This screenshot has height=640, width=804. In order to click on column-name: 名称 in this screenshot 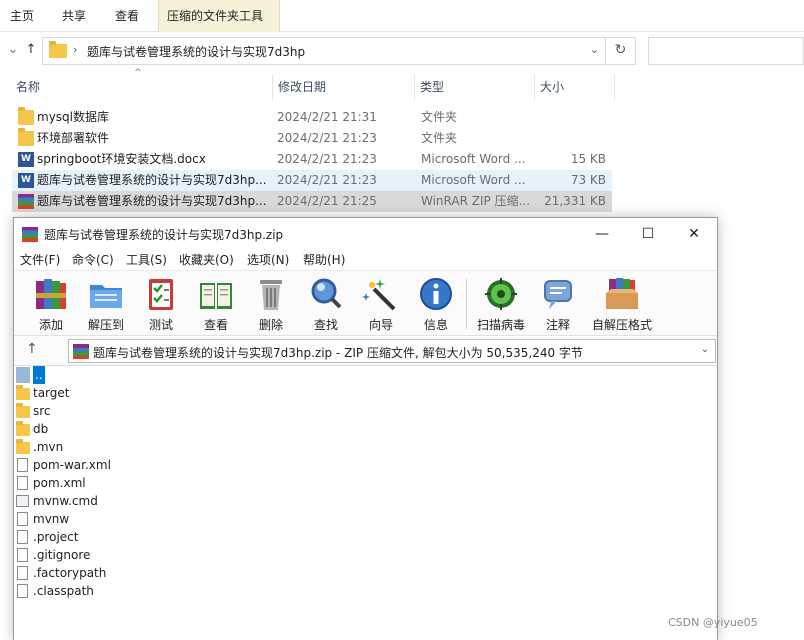, I will do `click(141, 87)`.